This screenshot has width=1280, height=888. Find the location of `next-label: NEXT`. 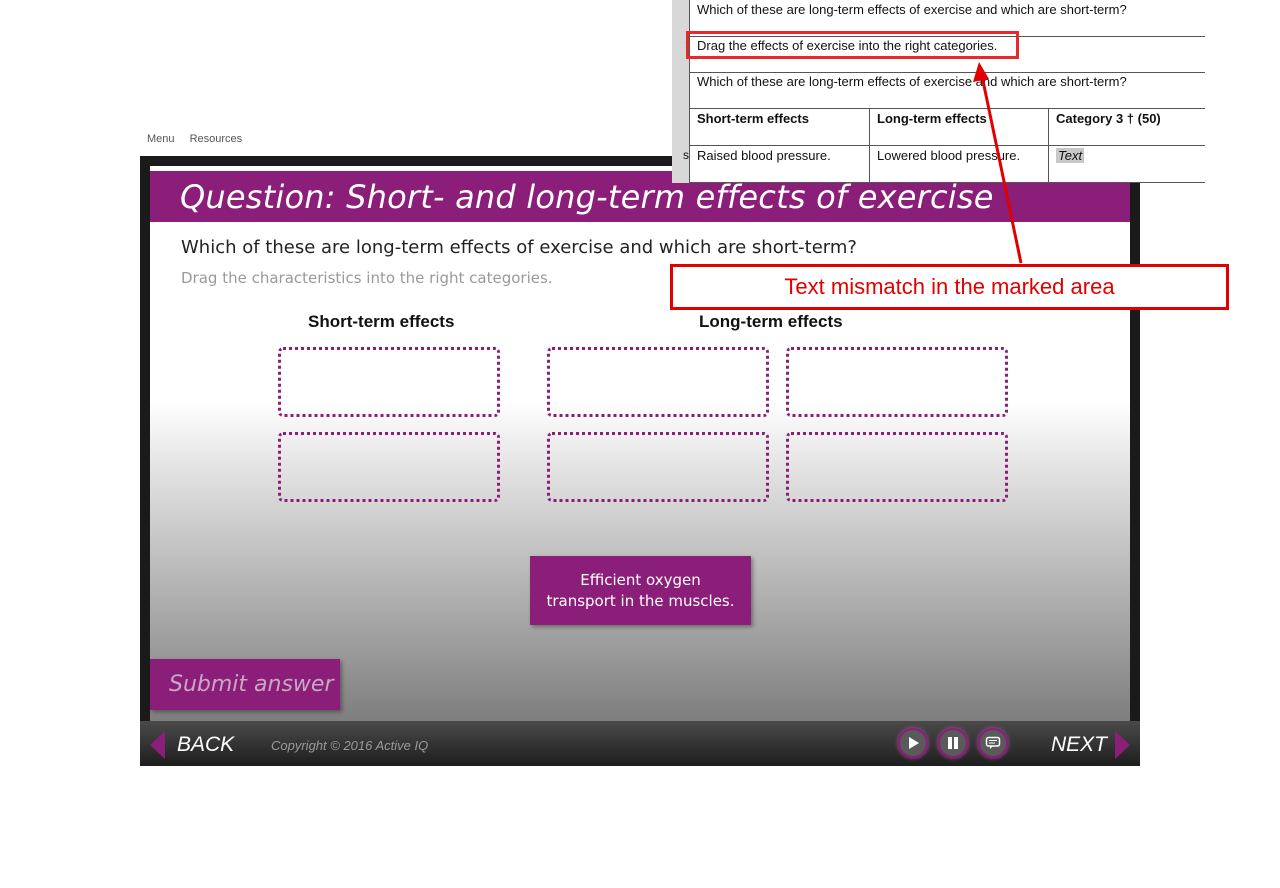

next-label: NEXT is located at coordinates (1078, 744).